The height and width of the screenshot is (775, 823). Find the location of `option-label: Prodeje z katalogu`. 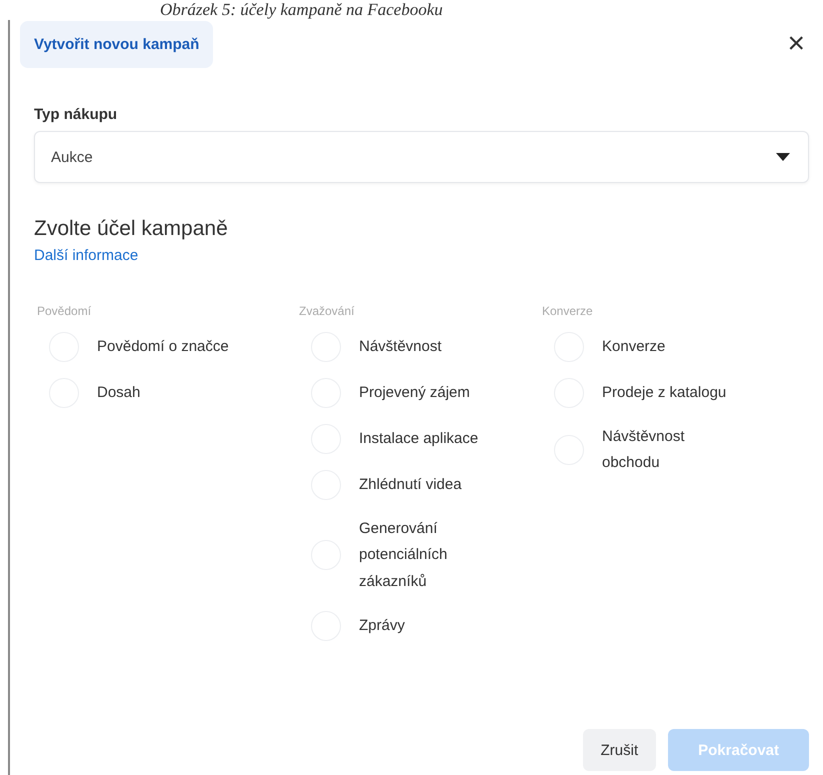

option-label: Prodeje z katalogu is located at coordinates (664, 392).